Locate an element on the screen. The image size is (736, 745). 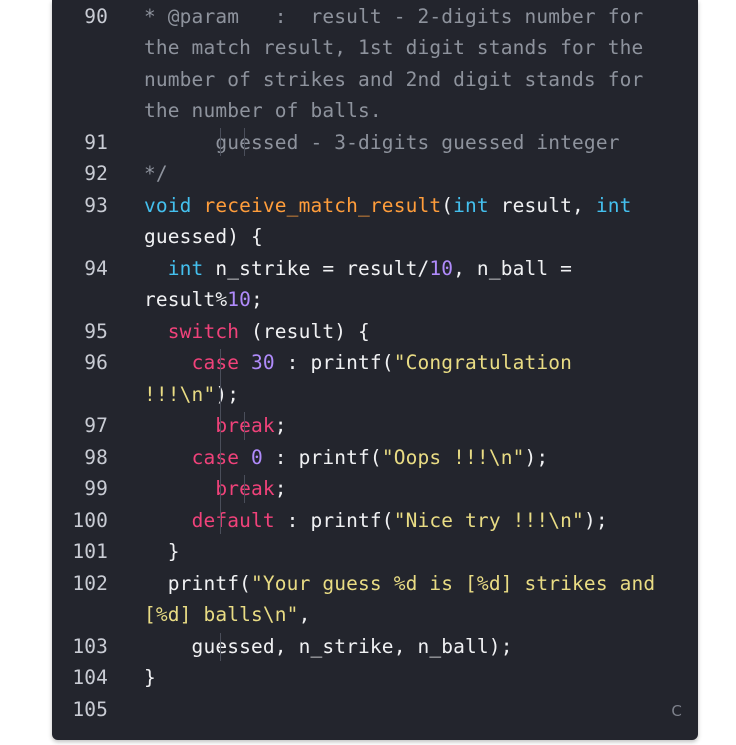
line-number: 98 is located at coordinates (96, 457).